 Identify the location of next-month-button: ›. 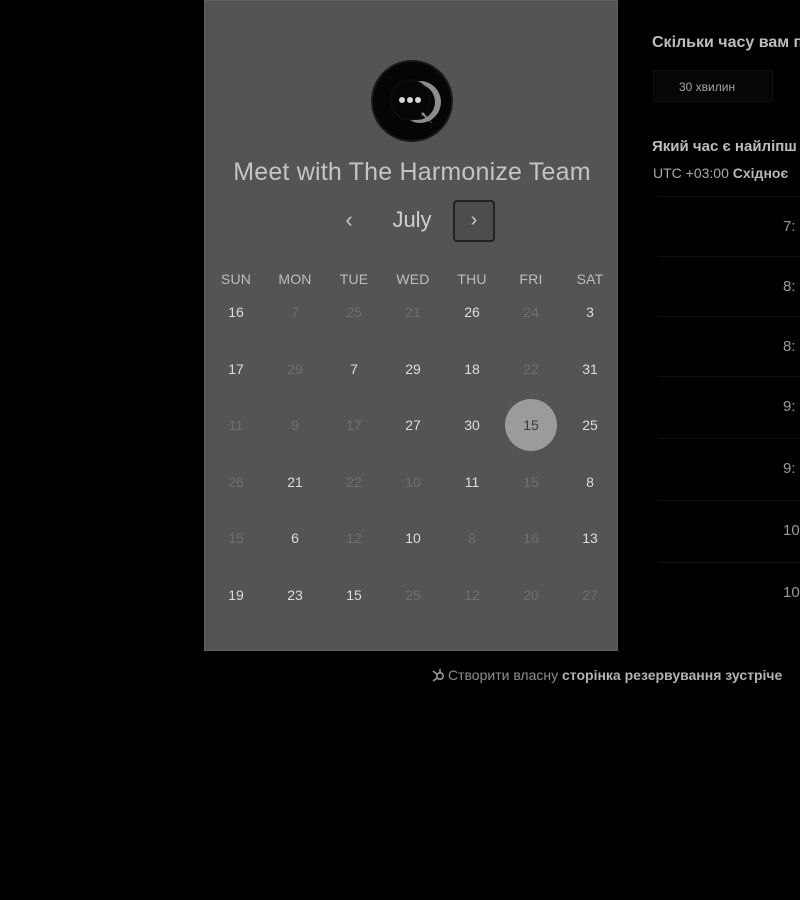
(474, 221).